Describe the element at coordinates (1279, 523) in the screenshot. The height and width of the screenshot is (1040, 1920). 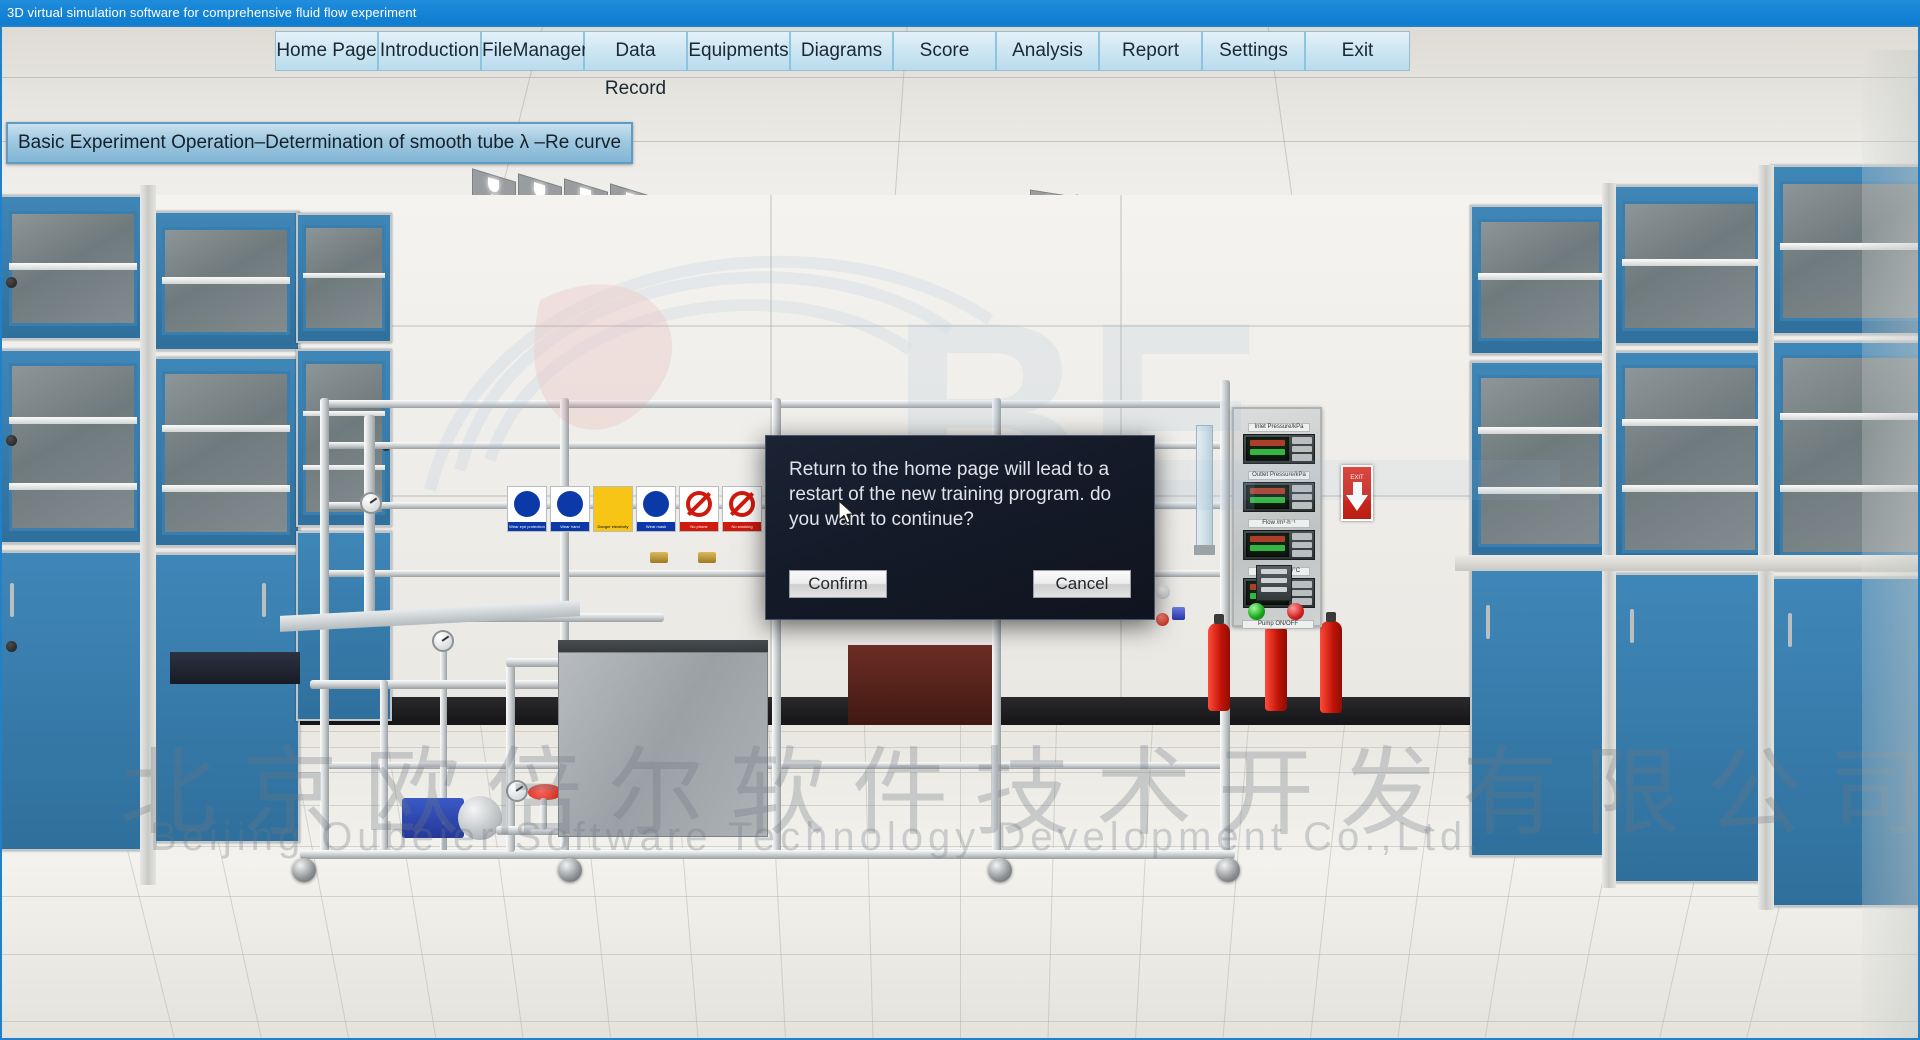
I see `meter-label-2: Flow /m³·h⁻¹` at that location.